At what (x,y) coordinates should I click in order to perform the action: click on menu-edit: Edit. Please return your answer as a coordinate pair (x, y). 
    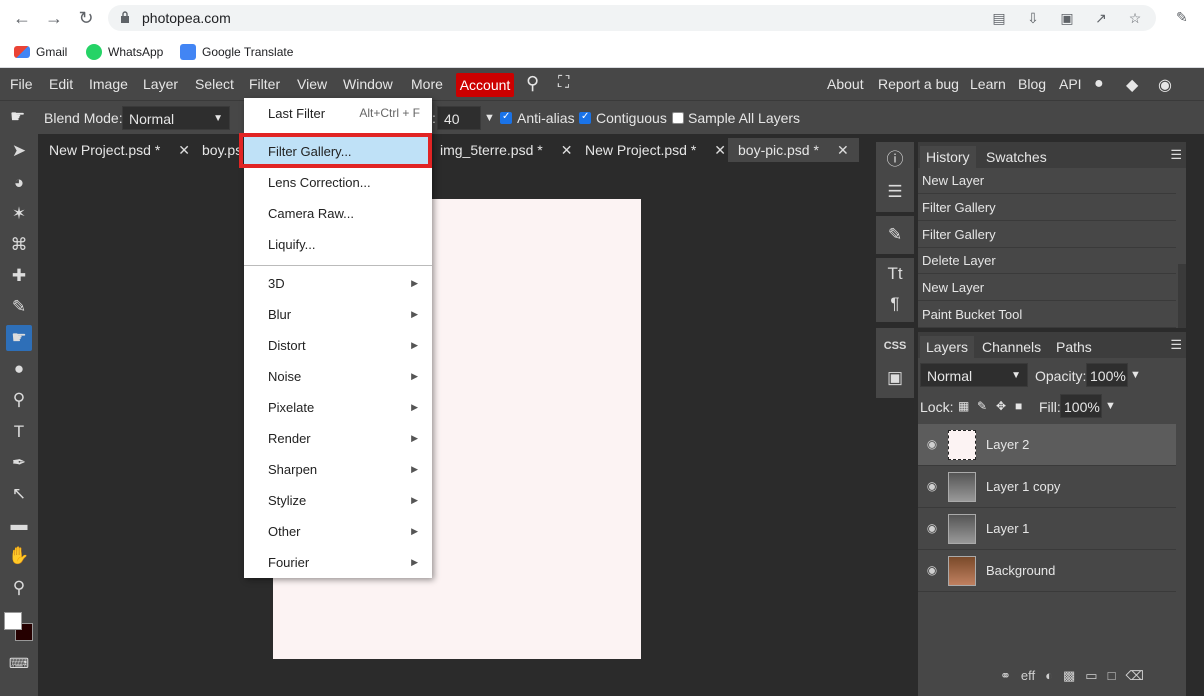
    Looking at the image, I should click on (61, 84).